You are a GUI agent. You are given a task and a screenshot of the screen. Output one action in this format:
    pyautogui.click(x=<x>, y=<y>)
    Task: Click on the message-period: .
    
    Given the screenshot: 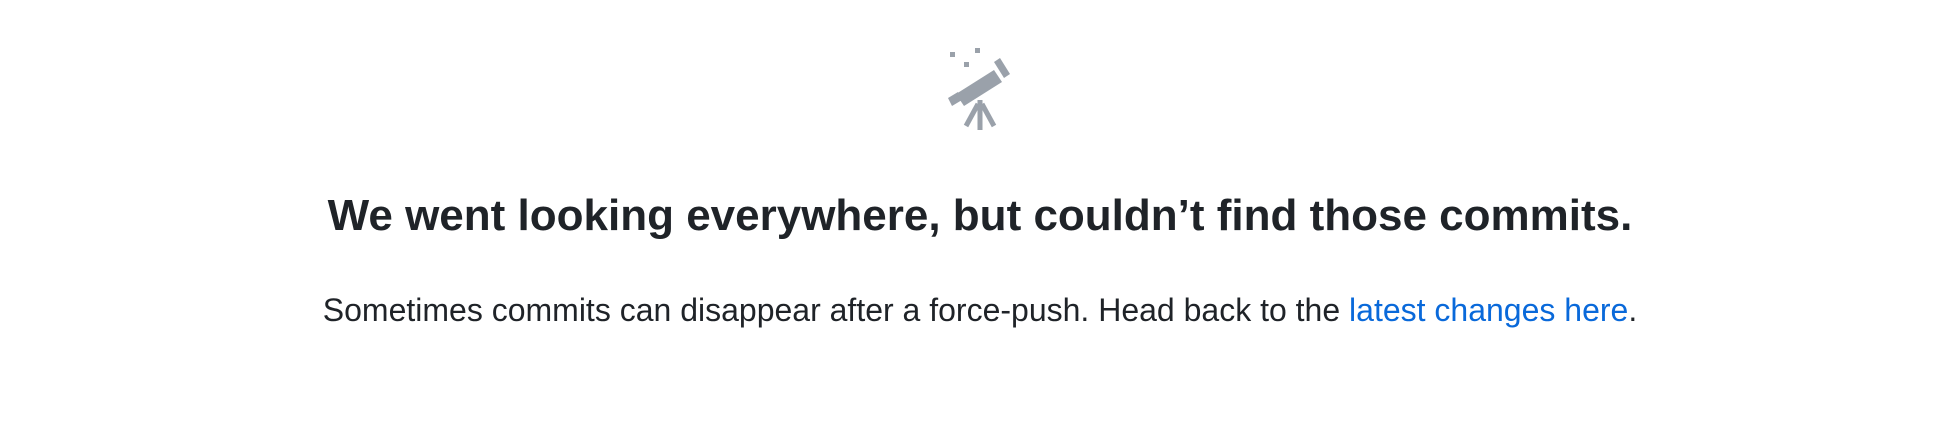 What is the action you would take?
    pyautogui.click(x=1633, y=310)
    